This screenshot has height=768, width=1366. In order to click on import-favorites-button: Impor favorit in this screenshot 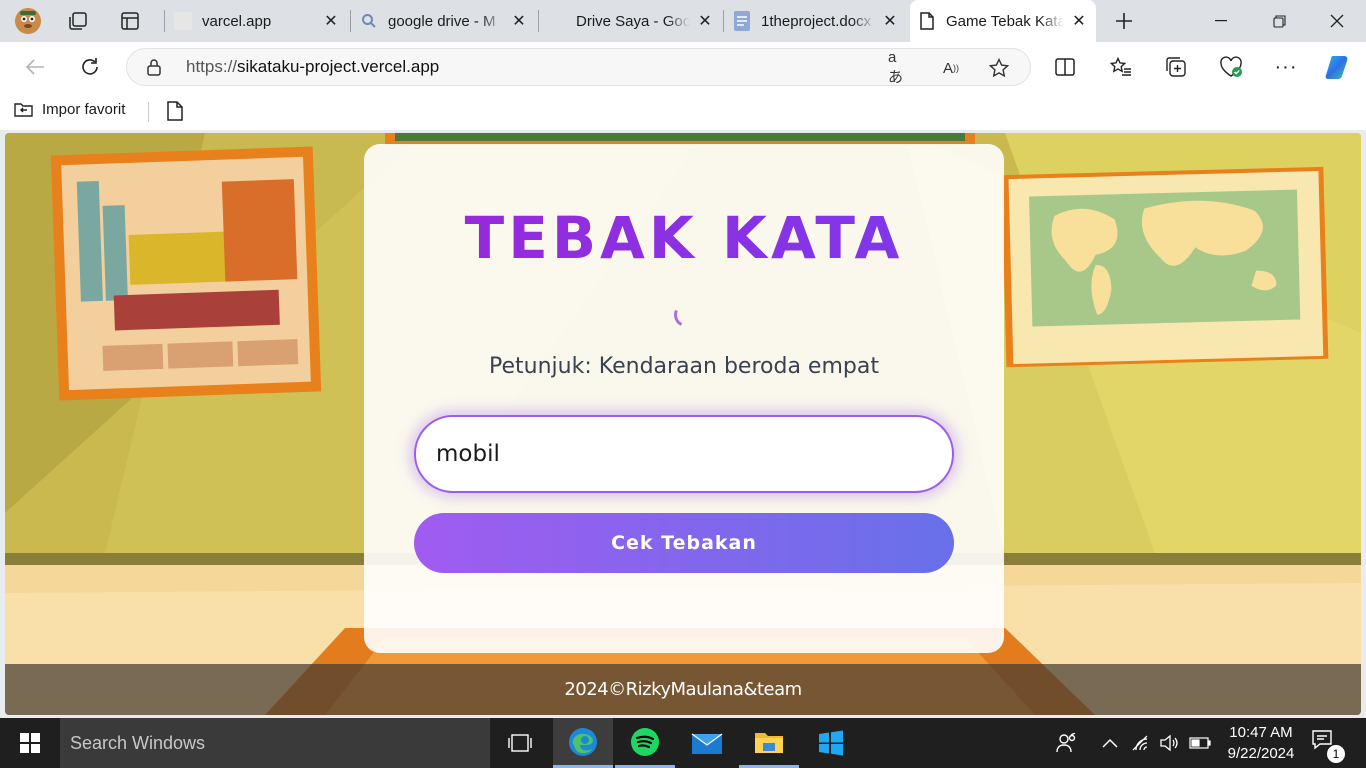, I will do `click(69, 109)`.